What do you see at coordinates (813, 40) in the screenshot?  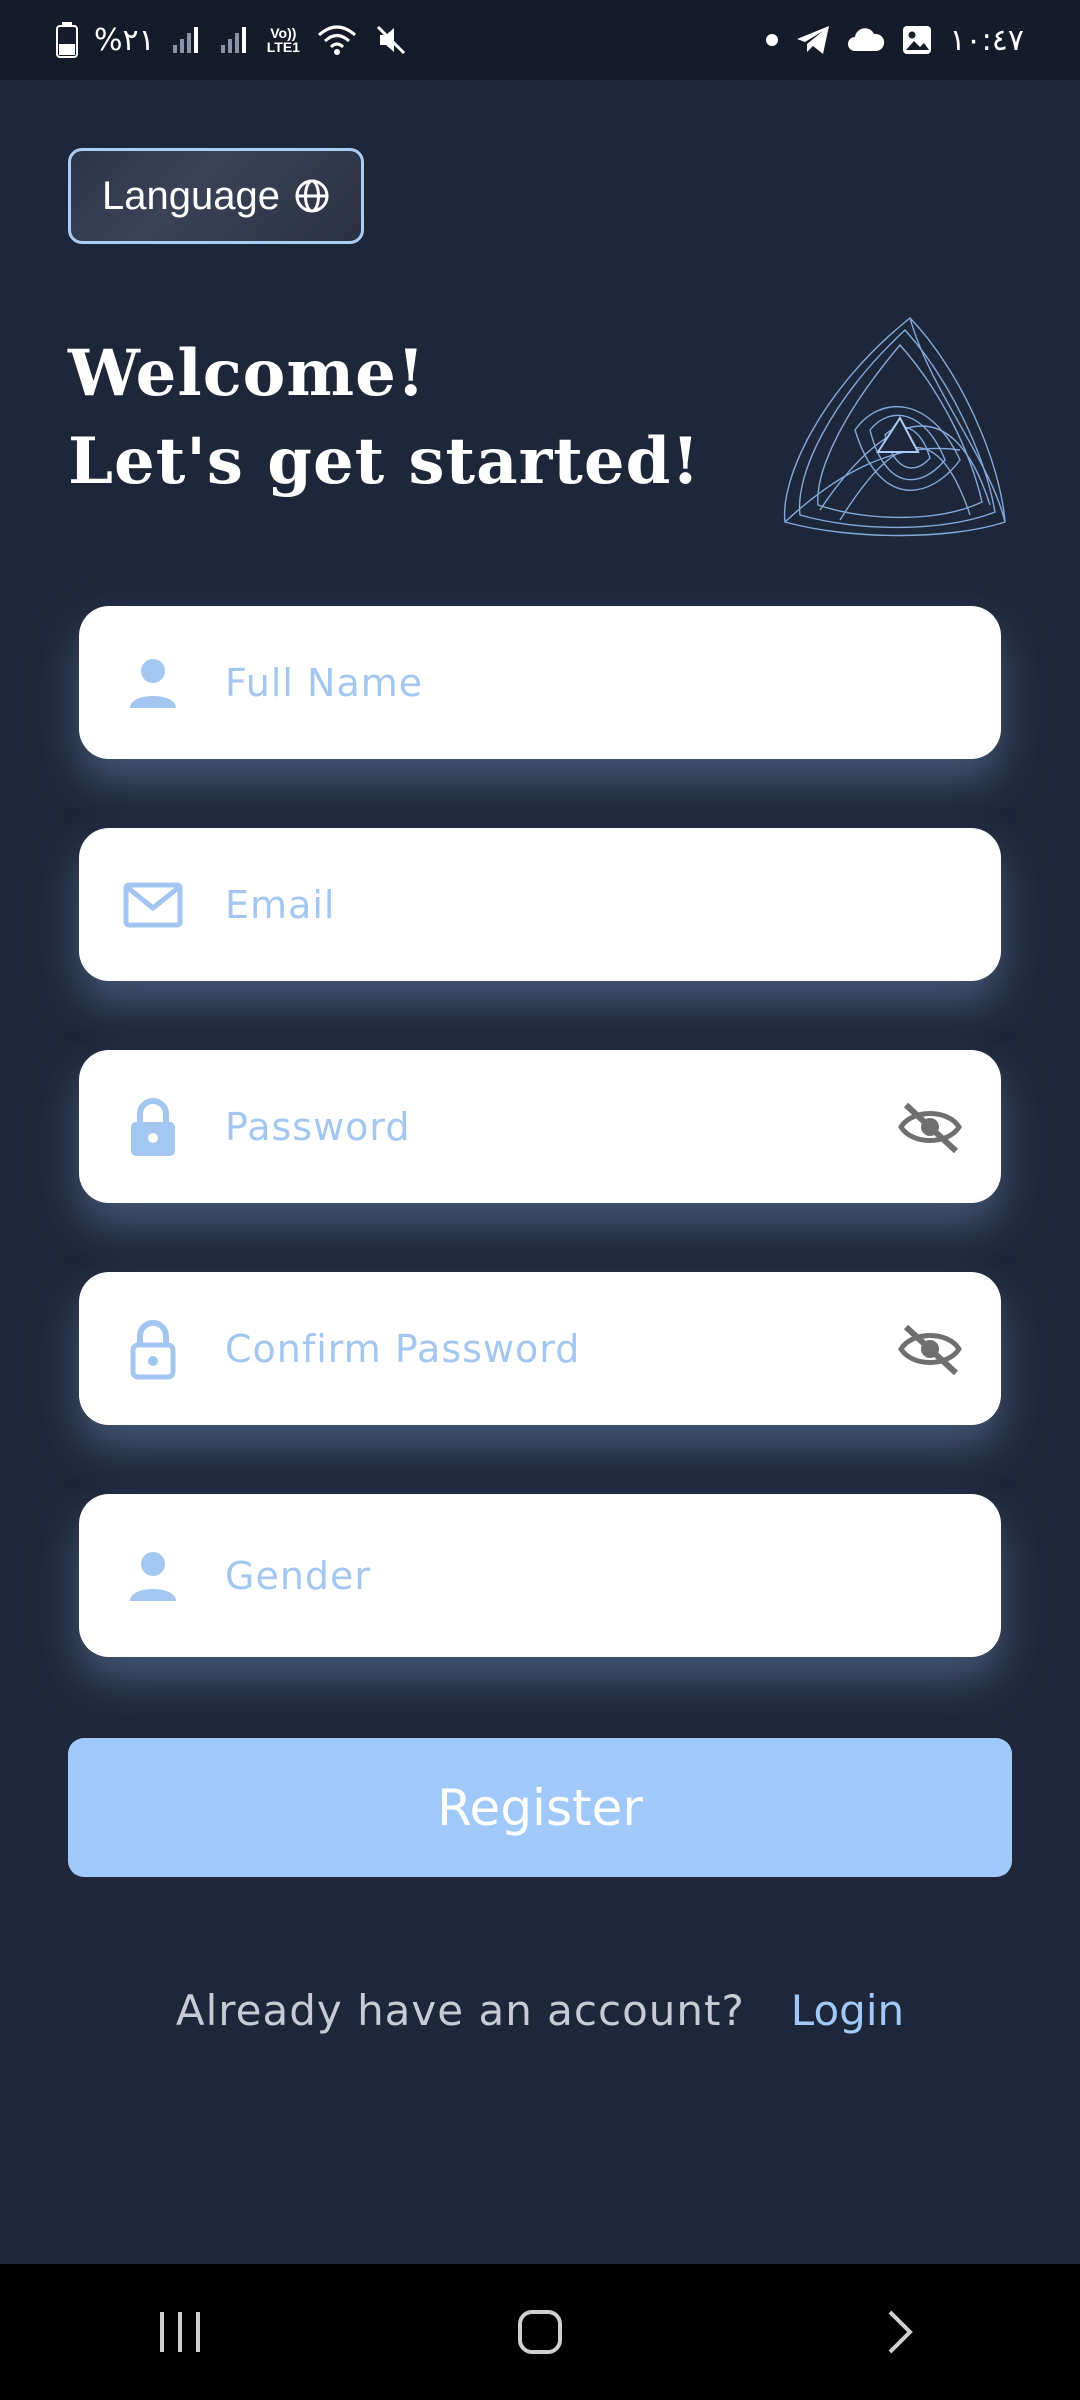 I see `telegram-icon` at bounding box center [813, 40].